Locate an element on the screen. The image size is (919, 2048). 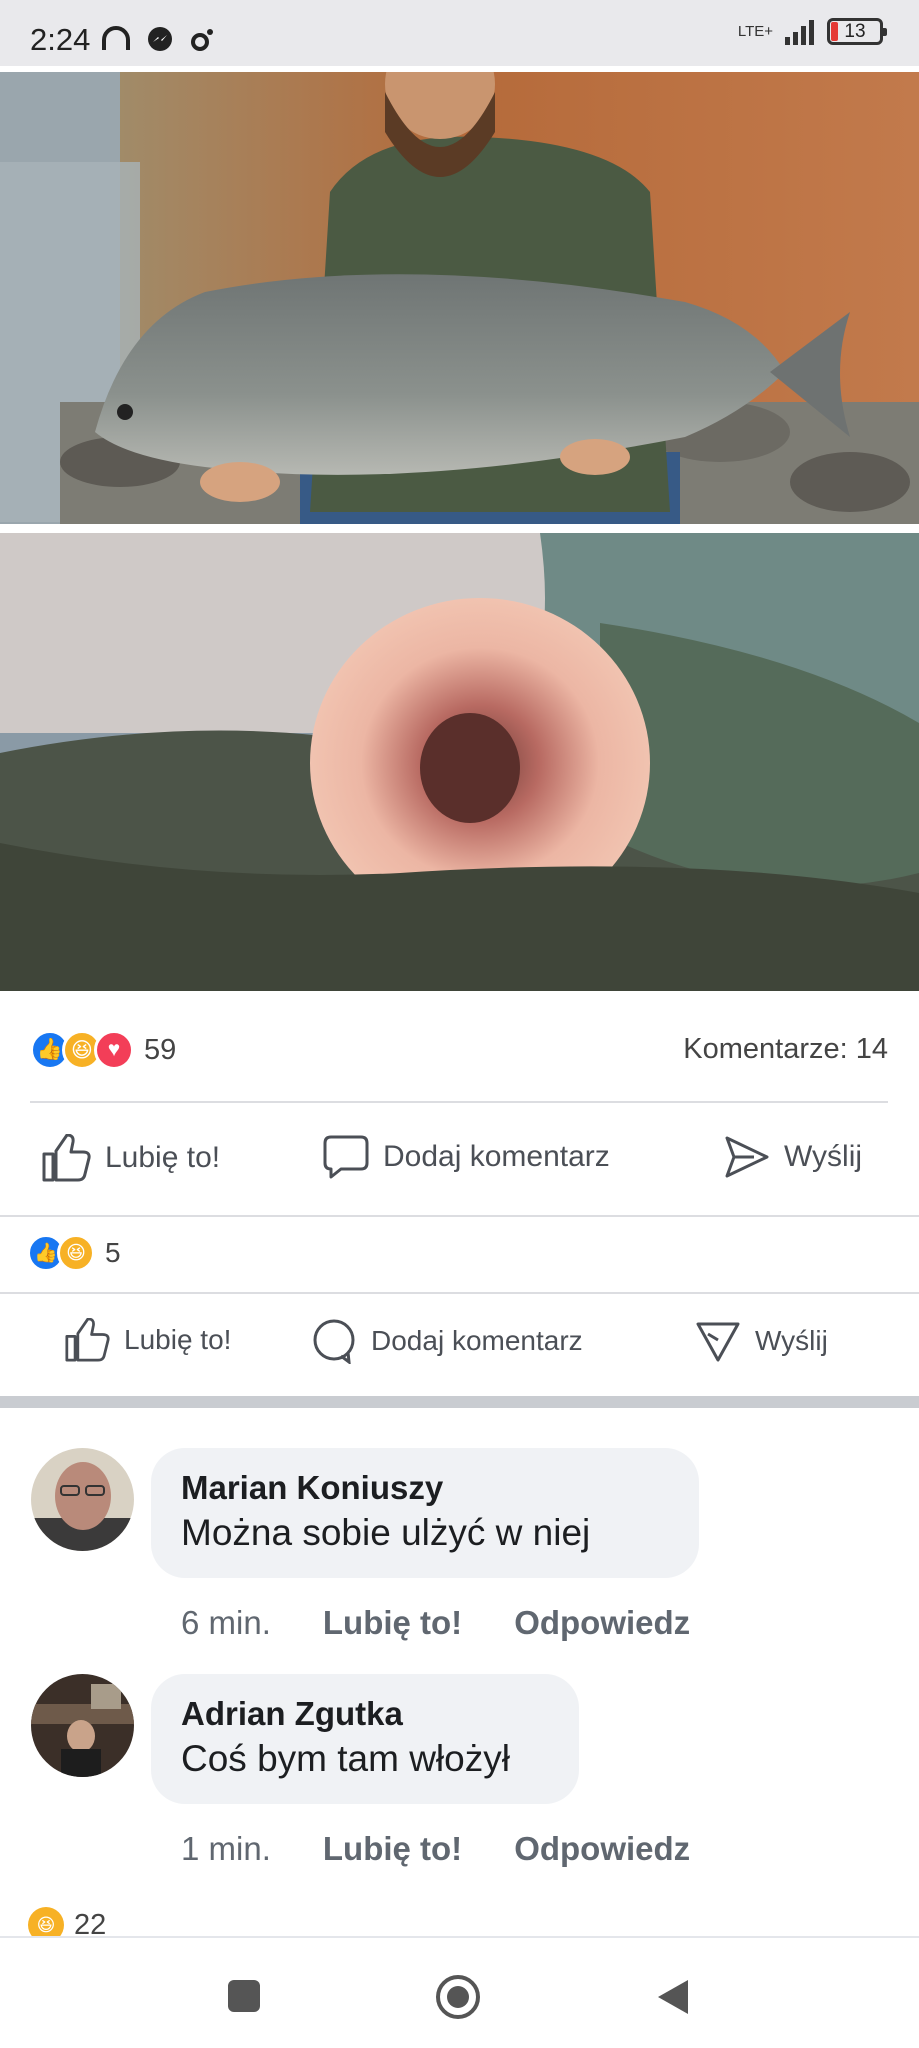
settings-icon is located at coordinates (202, 40).